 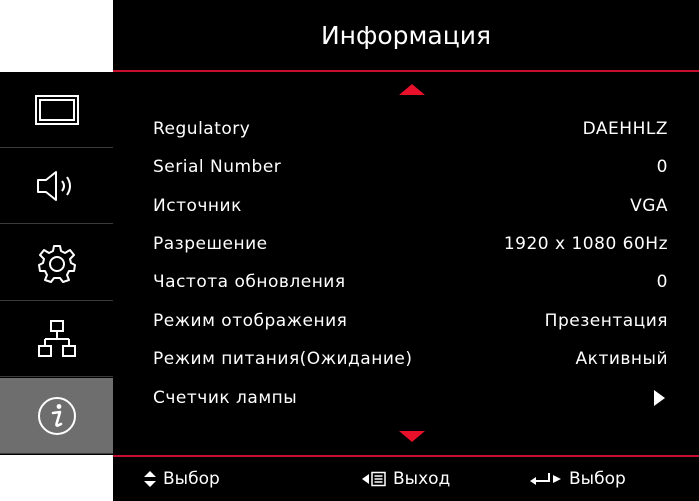 I want to click on audio-icon, so click(x=53, y=185).